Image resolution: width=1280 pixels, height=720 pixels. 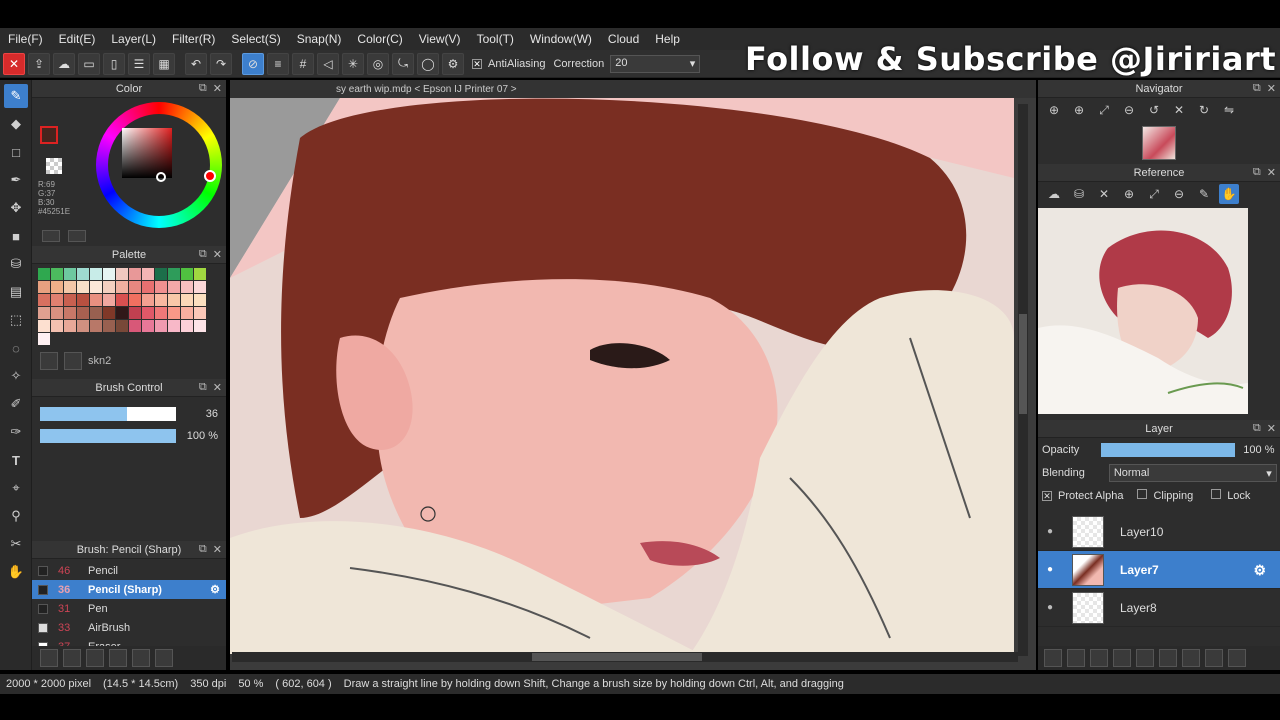 I want to click on text-tool-icon: T, so click(x=16, y=460).